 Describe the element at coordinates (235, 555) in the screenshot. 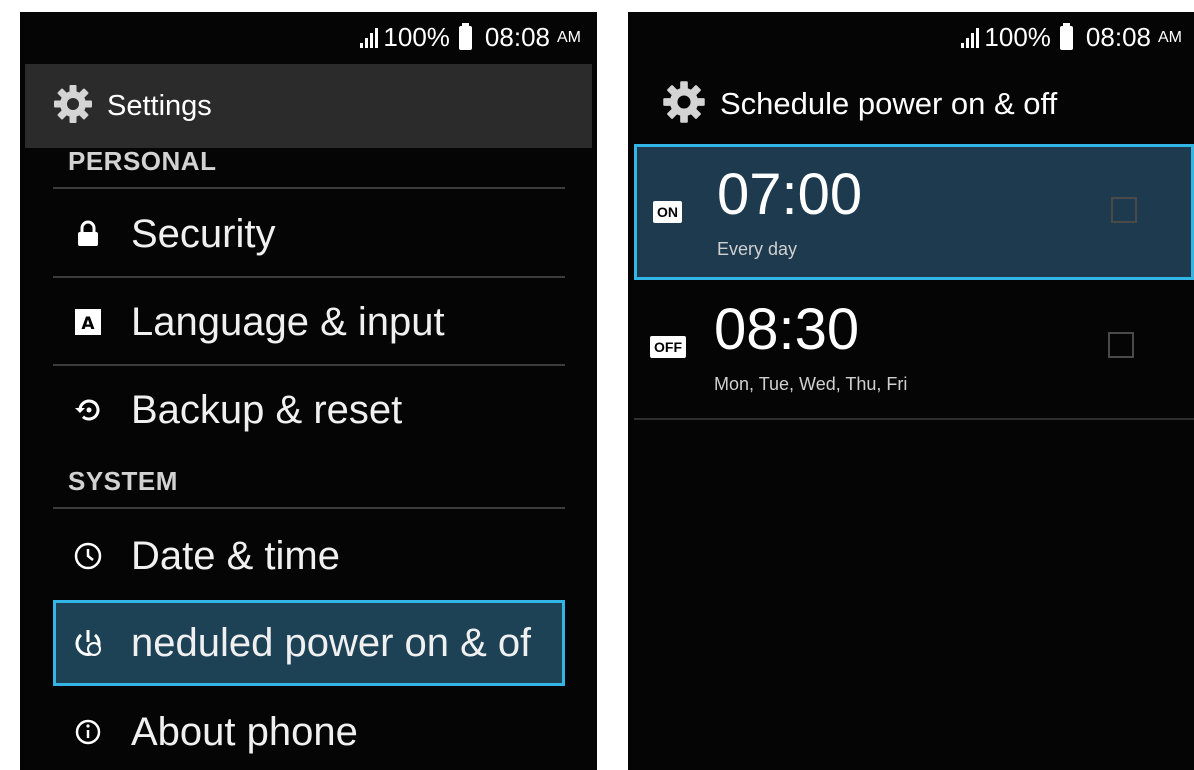

I see `menu-item-label: Date & time` at that location.